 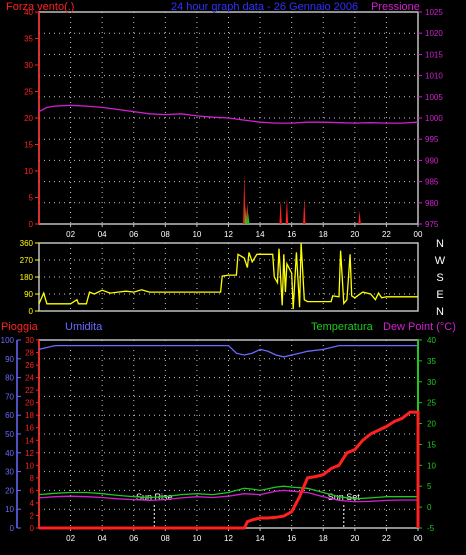 What do you see at coordinates (32, 490) in the screenshot?
I see `rain-tick-label: 6` at bounding box center [32, 490].